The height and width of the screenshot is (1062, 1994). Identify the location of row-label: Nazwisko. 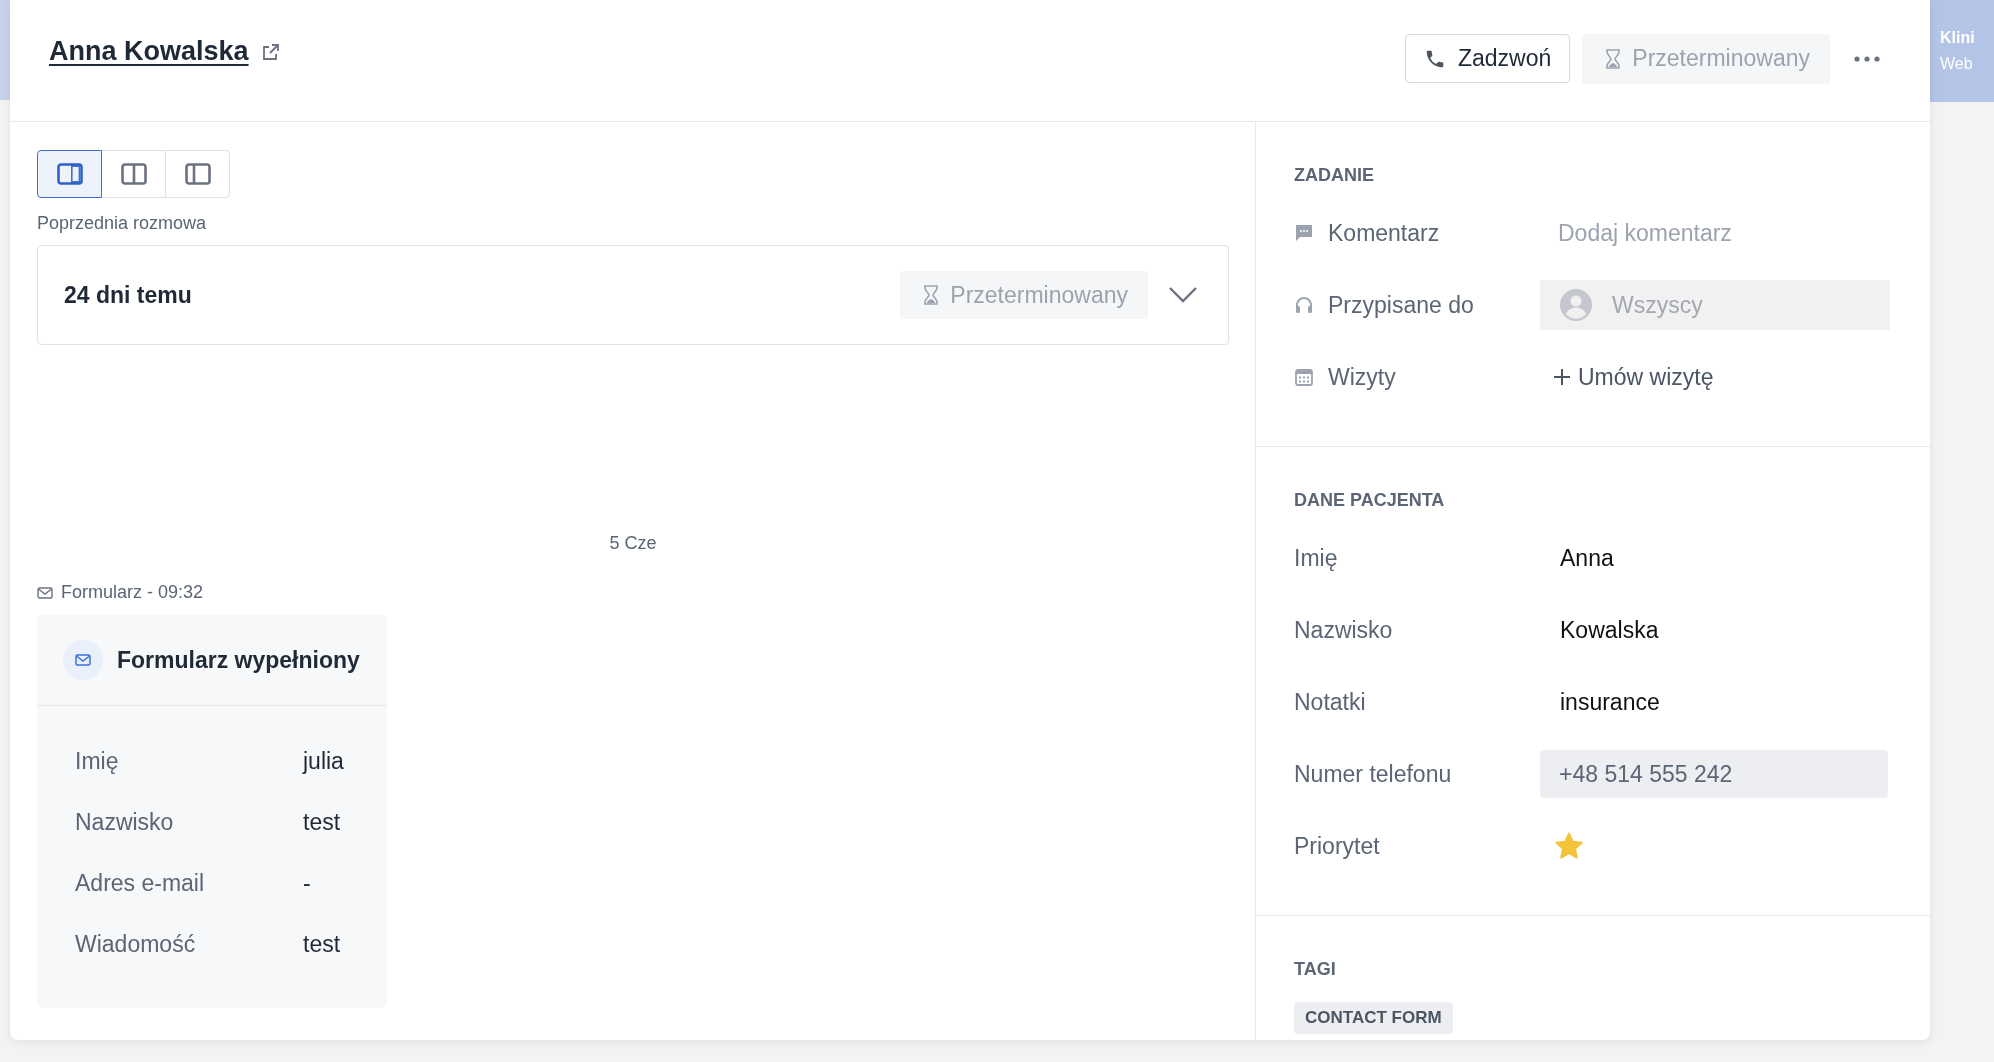
(1343, 630).